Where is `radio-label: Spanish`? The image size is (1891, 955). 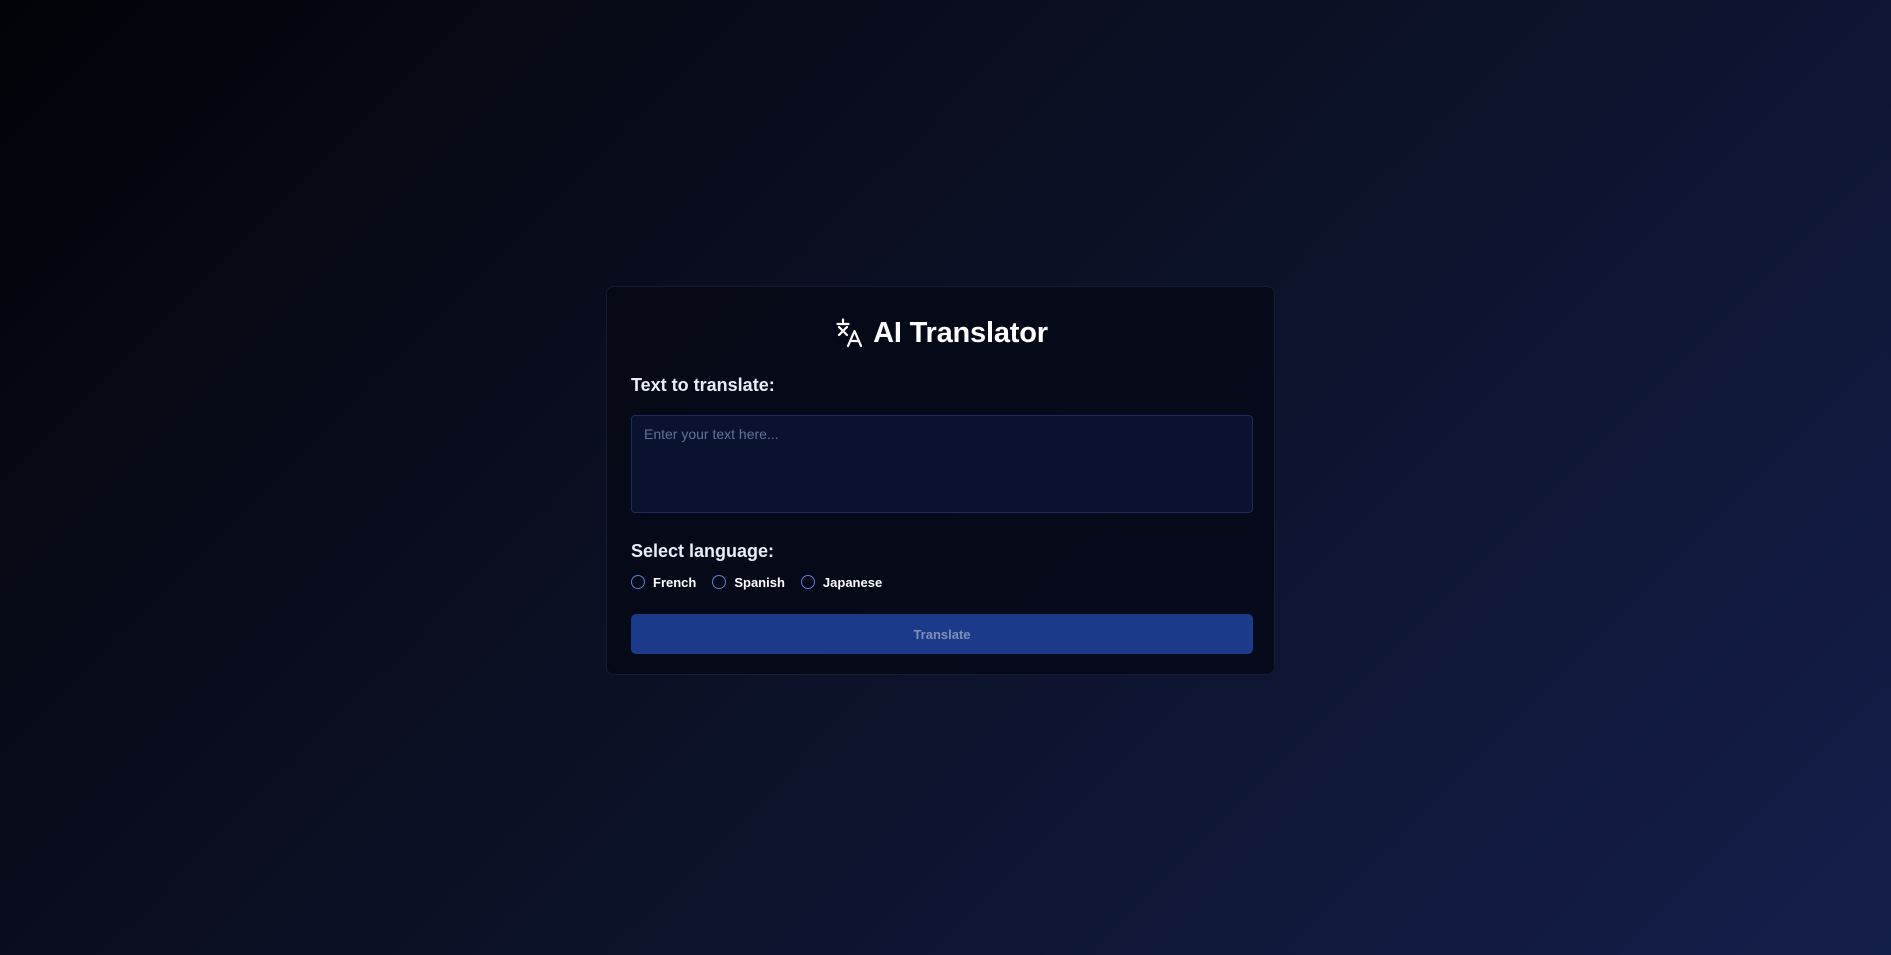 radio-label: Spanish is located at coordinates (759, 582).